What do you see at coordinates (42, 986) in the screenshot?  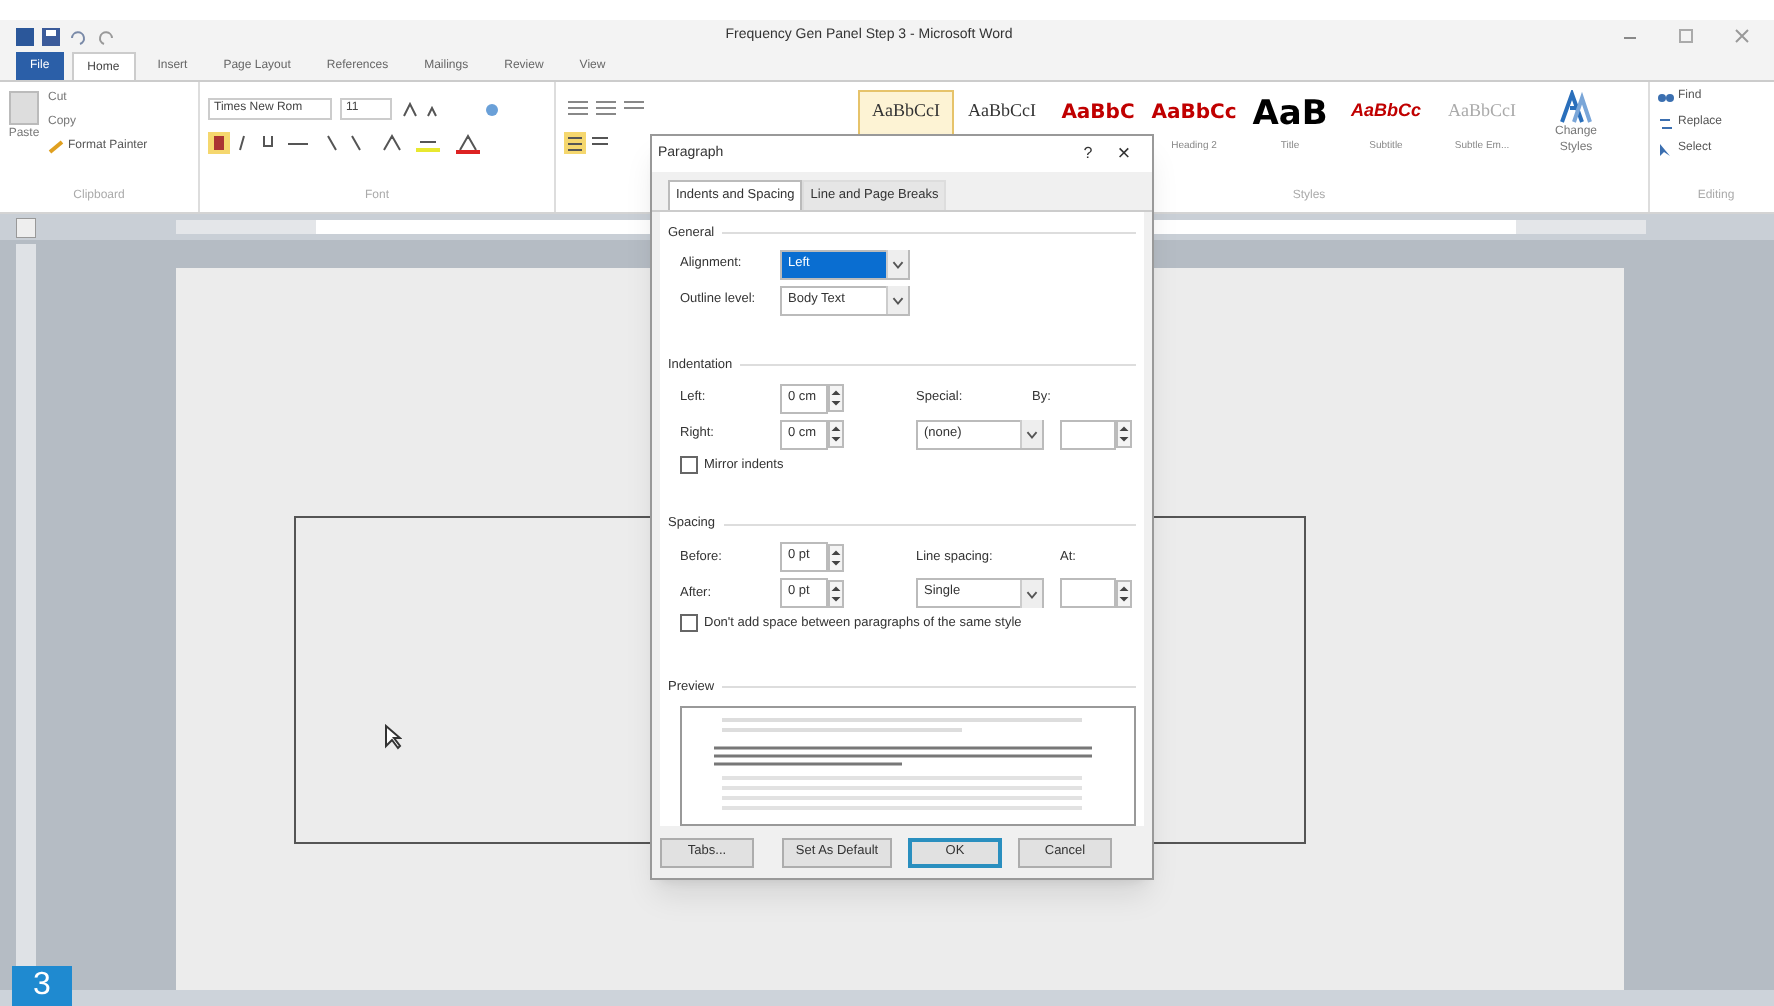 I see `step-badge: 3` at bounding box center [42, 986].